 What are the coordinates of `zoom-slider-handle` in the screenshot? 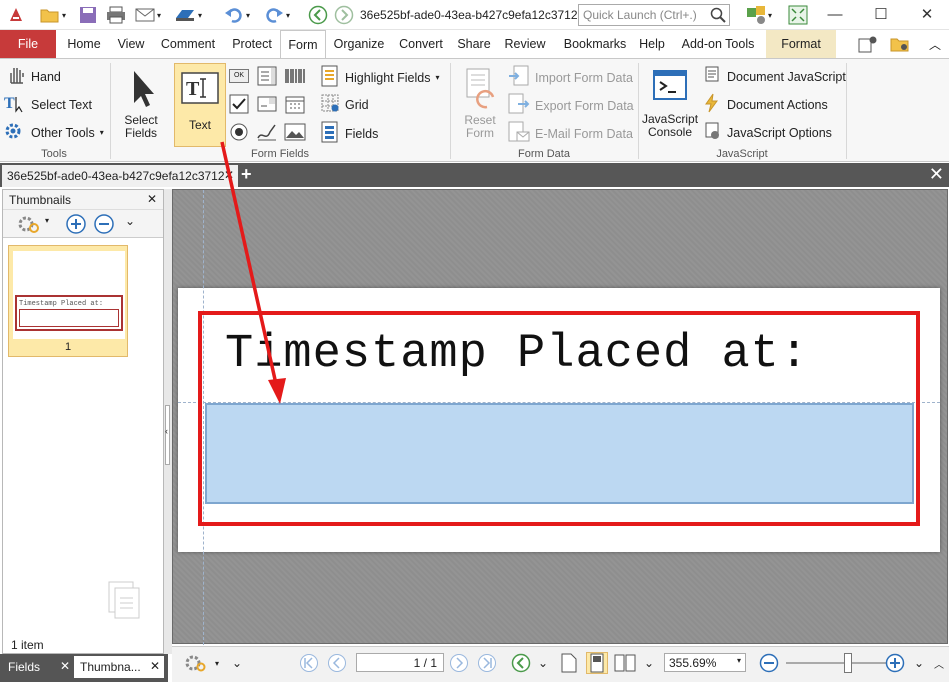 It's located at (848, 663).